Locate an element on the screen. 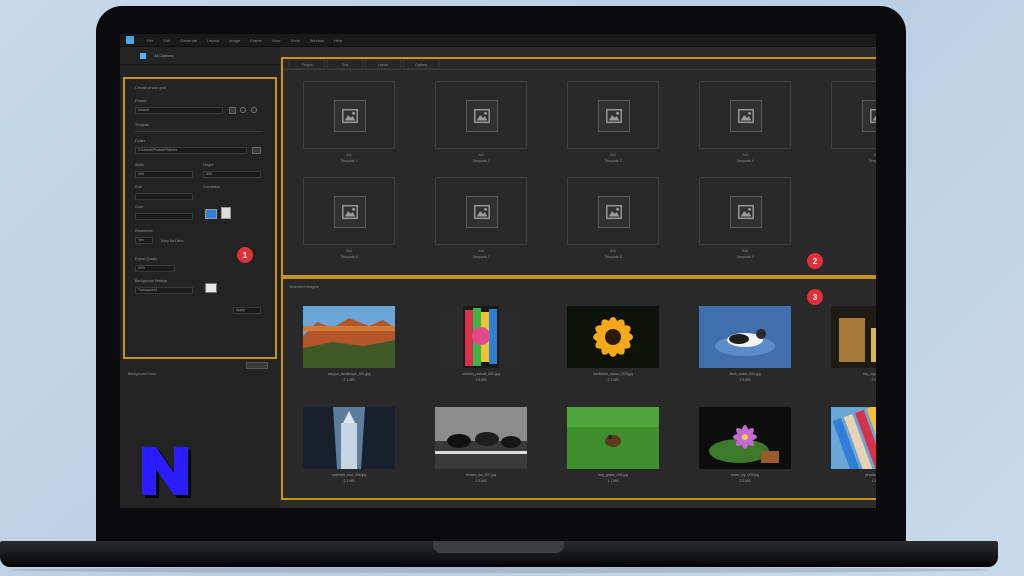 The height and width of the screenshot is (576, 1024). menu-edit: Edit is located at coordinates (166, 40).